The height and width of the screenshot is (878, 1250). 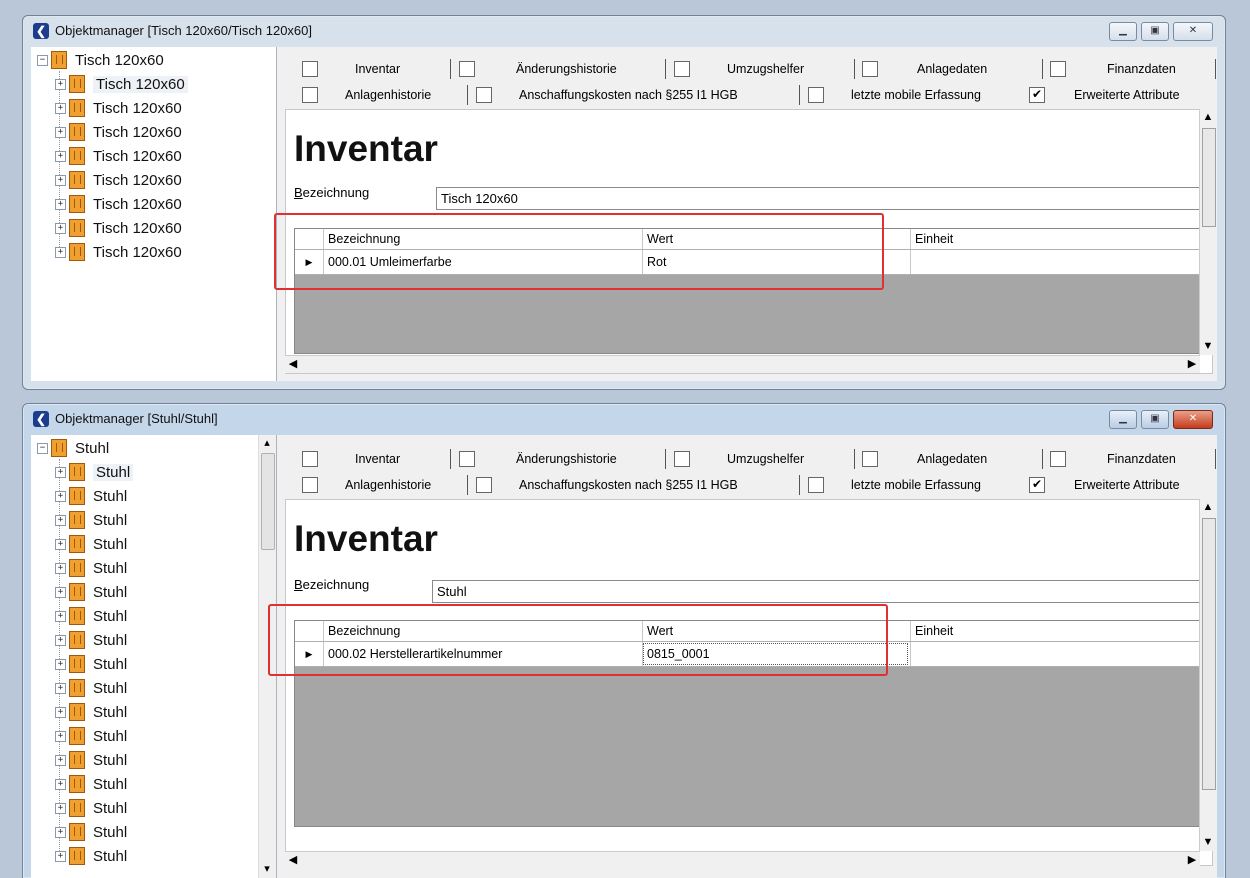 What do you see at coordinates (824, 198) in the screenshot?
I see `bezeichnung-input: Tisch 120x60` at bounding box center [824, 198].